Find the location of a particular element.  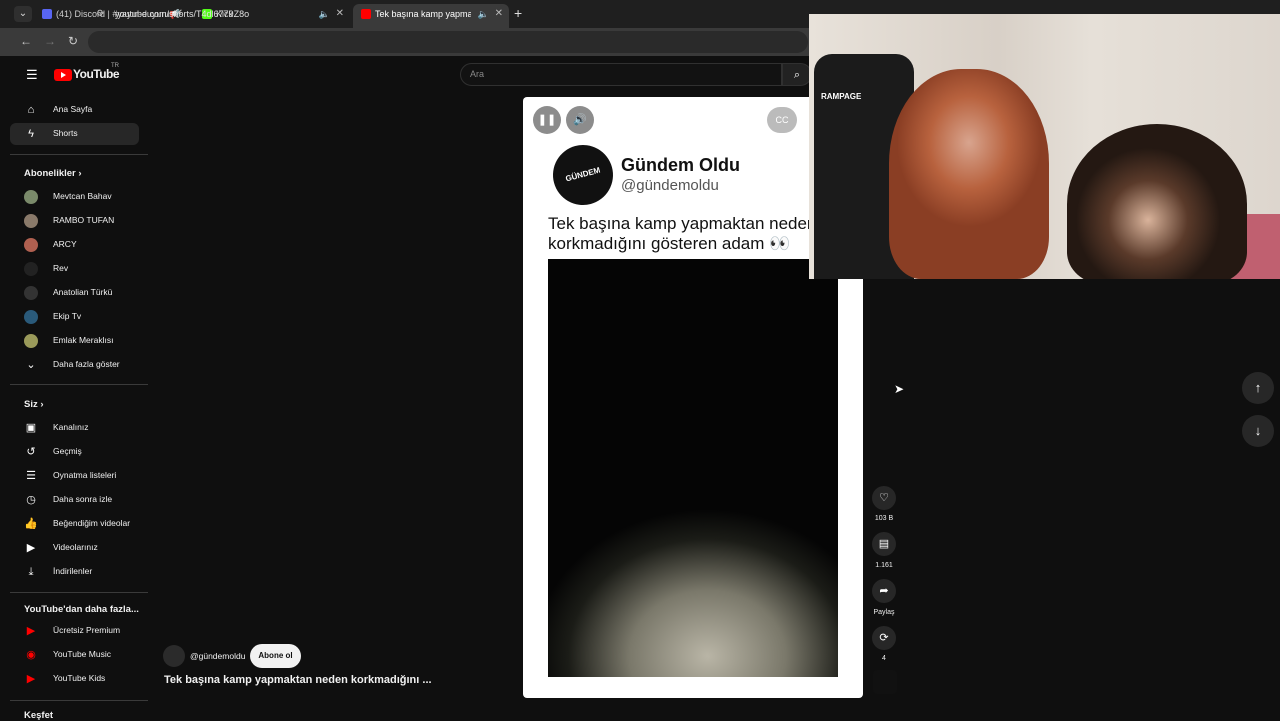

previous-short-button: ↑ is located at coordinates (1258, 388).